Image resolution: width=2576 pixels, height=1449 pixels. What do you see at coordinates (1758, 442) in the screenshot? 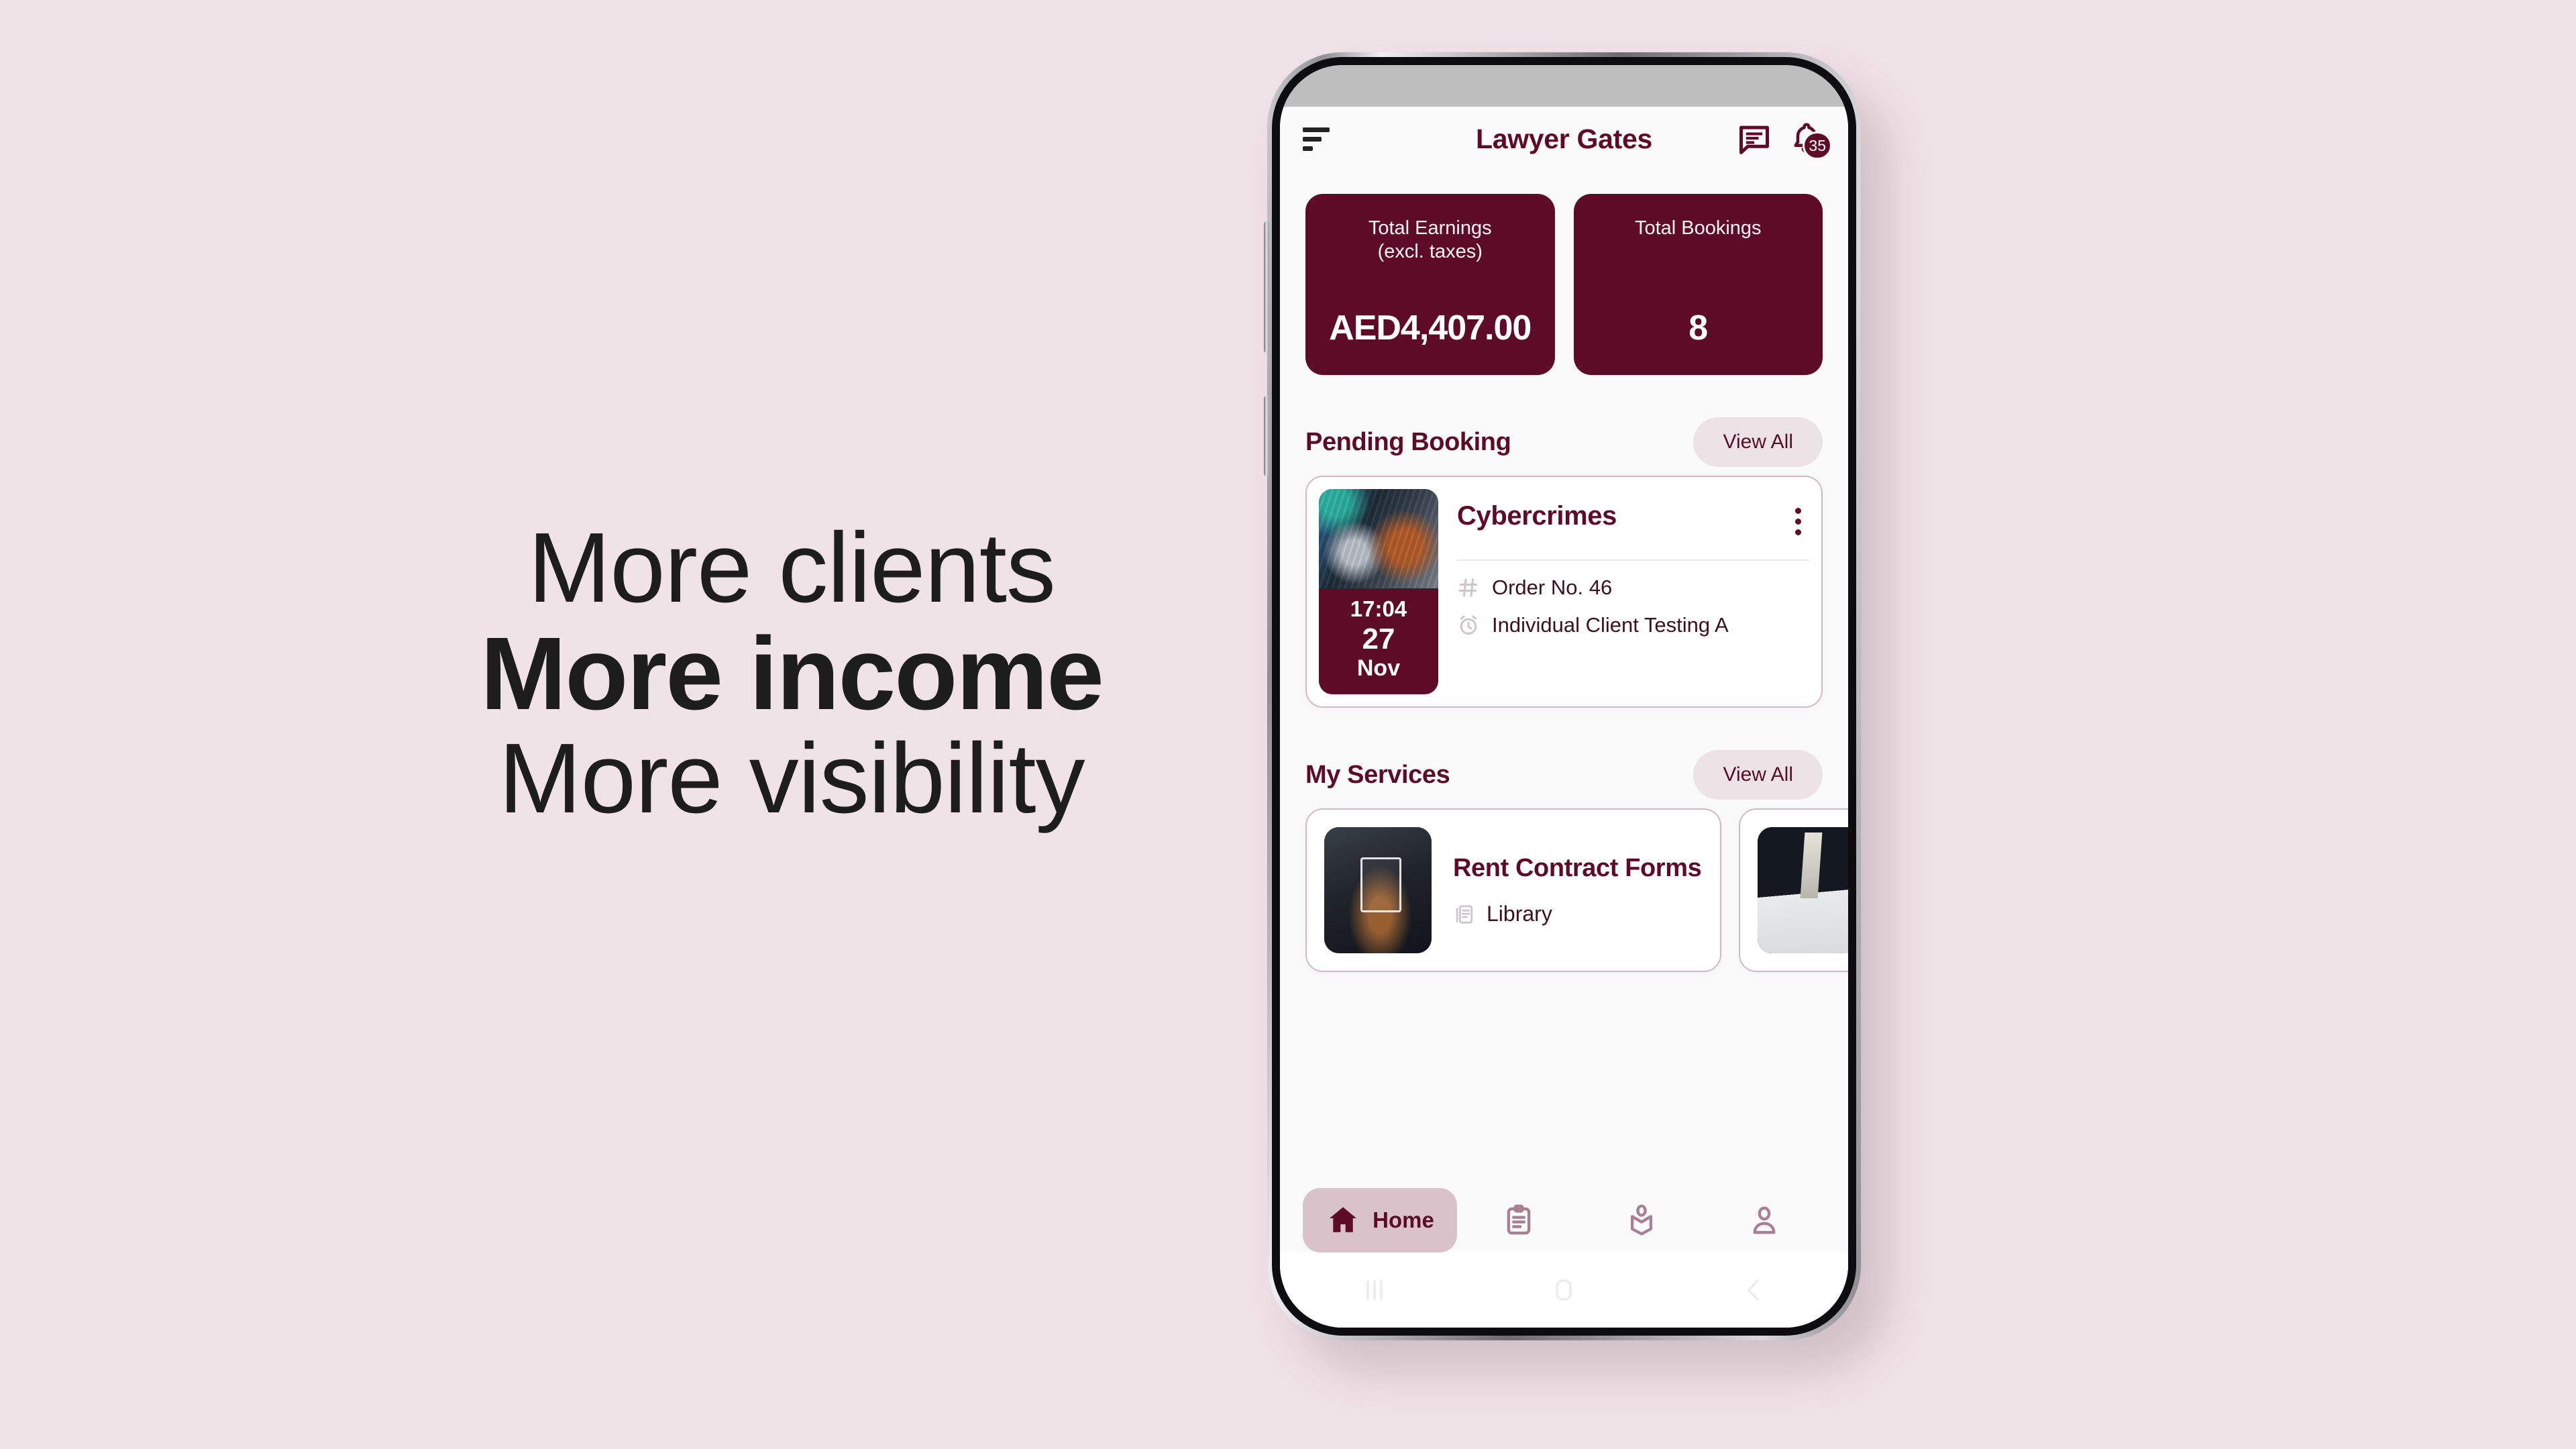
I see `view-all-pending-booking-button: View All` at bounding box center [1758, 442].